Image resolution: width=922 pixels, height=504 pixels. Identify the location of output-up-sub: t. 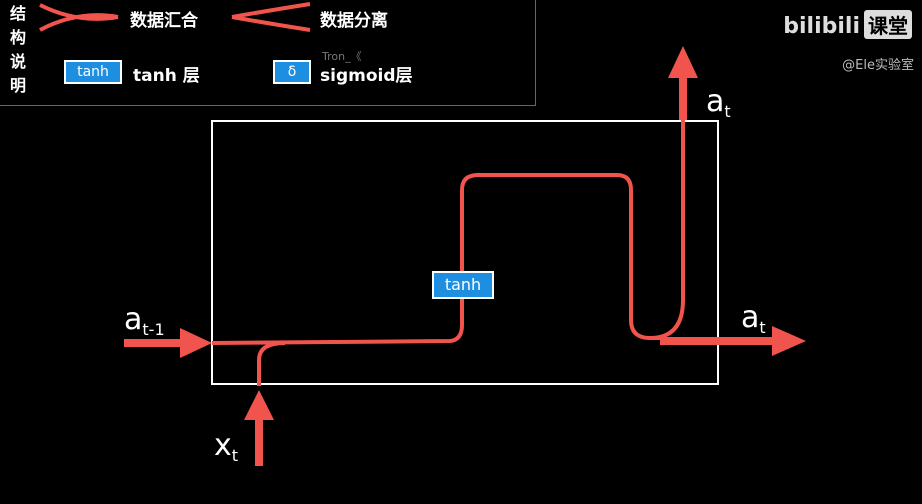
(727, 111).